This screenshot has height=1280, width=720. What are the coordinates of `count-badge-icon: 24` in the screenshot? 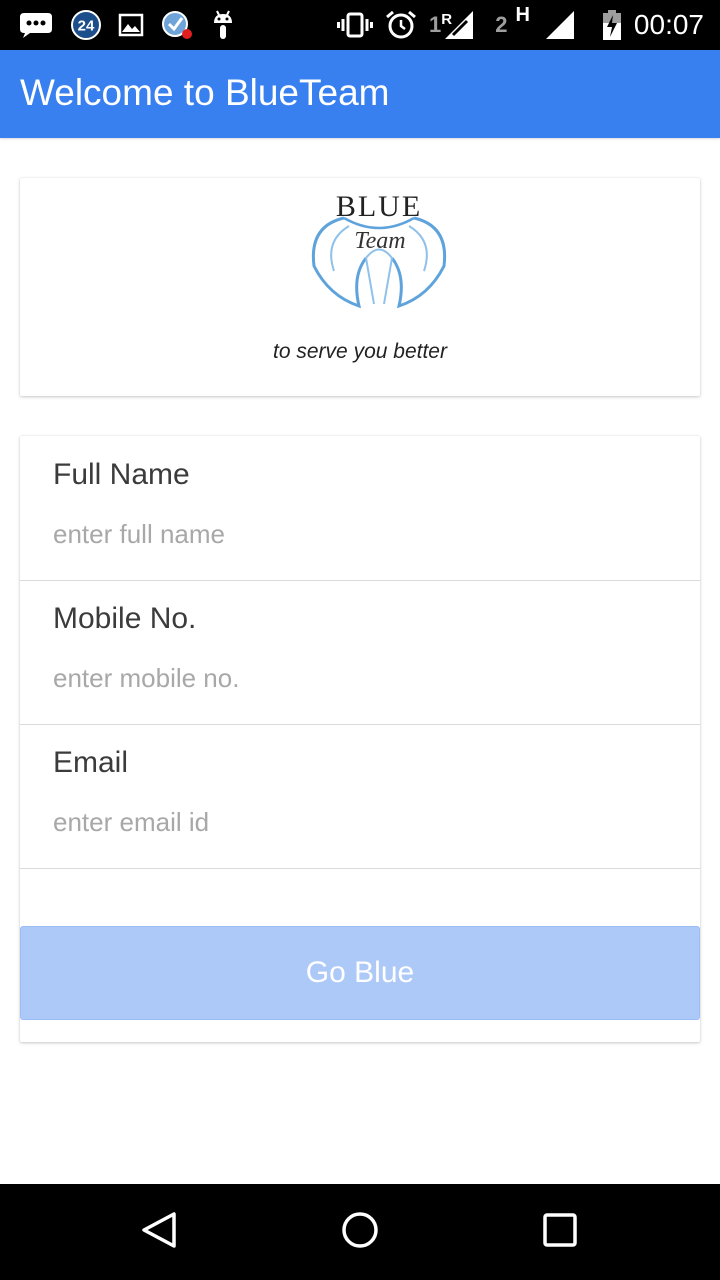 It's located at (86, 25).